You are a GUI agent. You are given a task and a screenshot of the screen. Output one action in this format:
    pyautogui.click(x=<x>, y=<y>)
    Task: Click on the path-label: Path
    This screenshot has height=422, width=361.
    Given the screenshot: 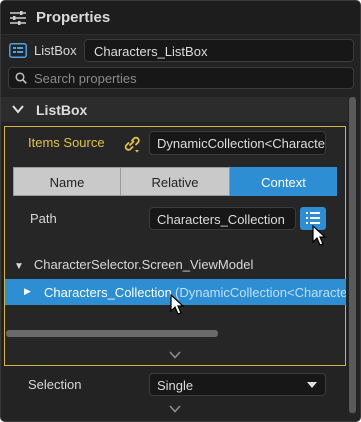 What is the action you would take?
    pyautogui.click(x=43, y=218)
    